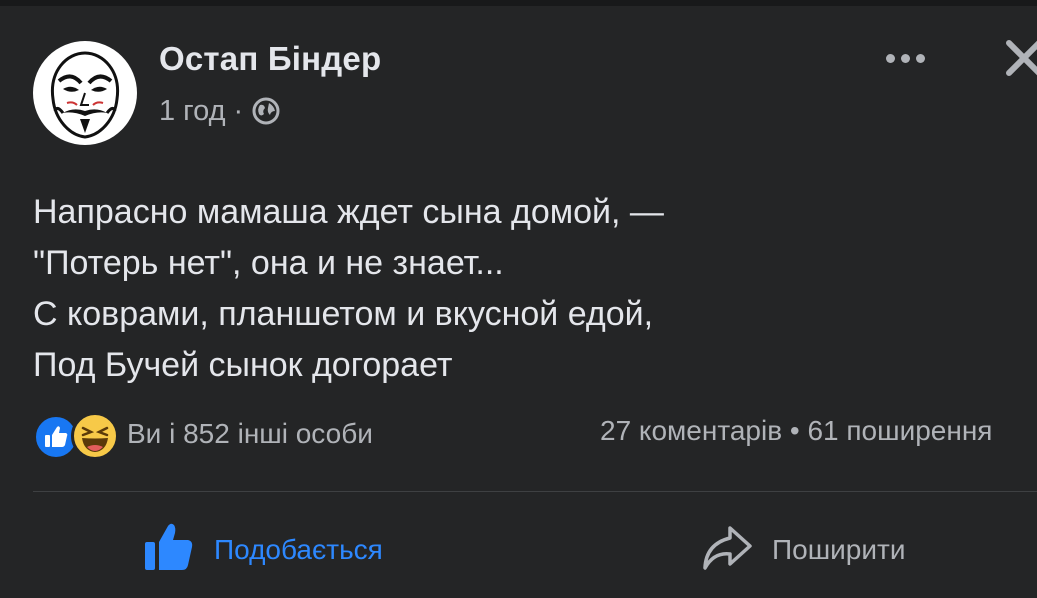 This screenshot has height=598, width=1037. I want to click on globe-icon, so click(266, 111).